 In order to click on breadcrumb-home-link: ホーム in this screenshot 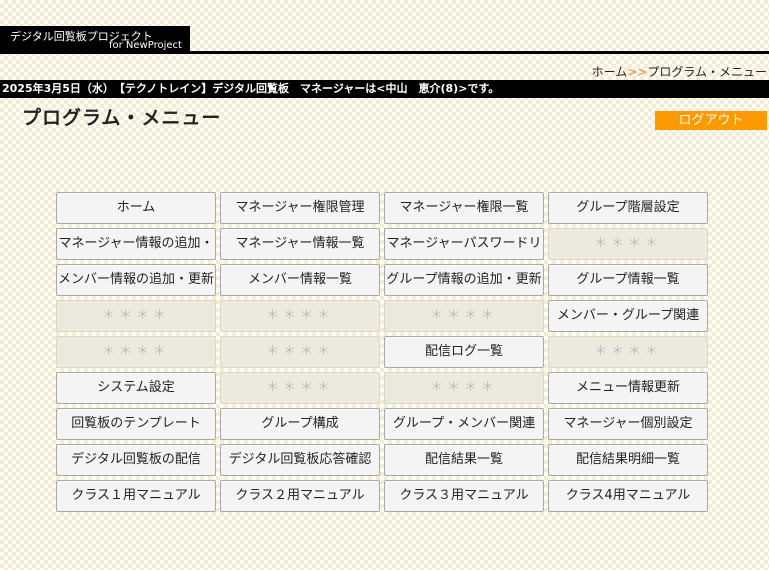, I will do `click(610, 72)`.